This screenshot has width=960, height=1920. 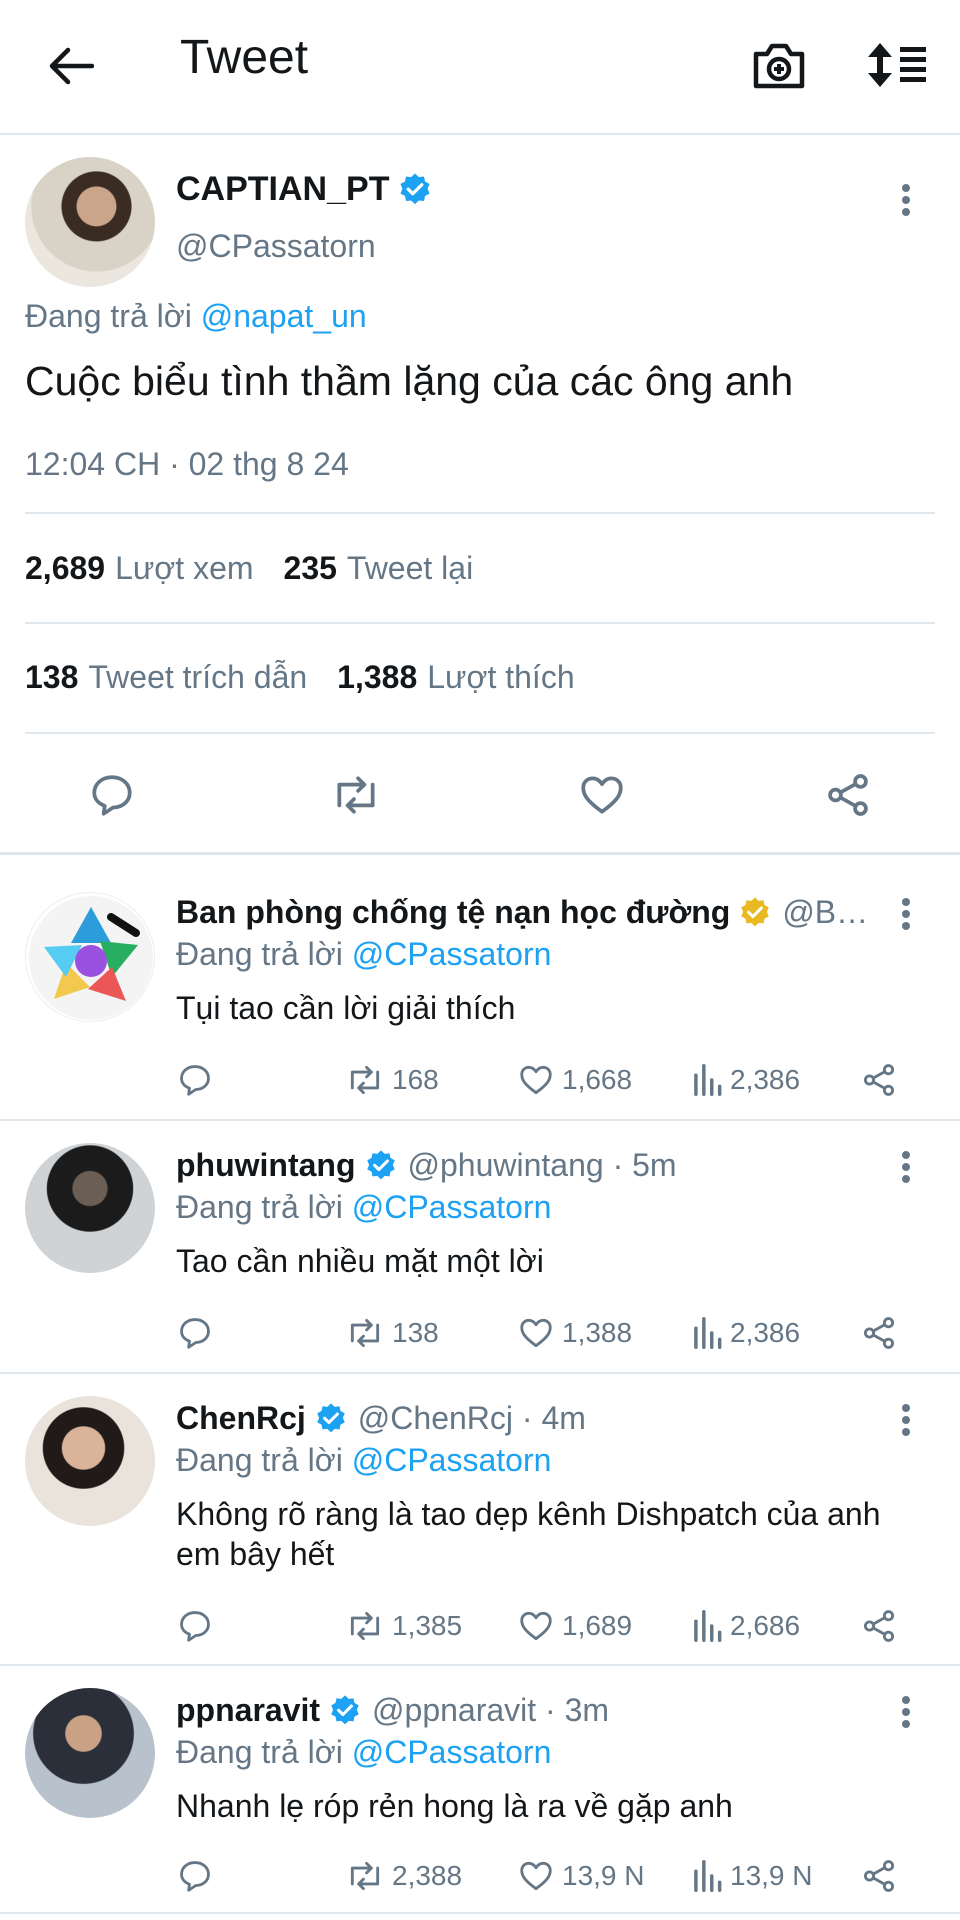 I want to click on stats-row-views-retweets: 2,689 Lượt xem 235 Tweet lại, so click(x=249, y=568).